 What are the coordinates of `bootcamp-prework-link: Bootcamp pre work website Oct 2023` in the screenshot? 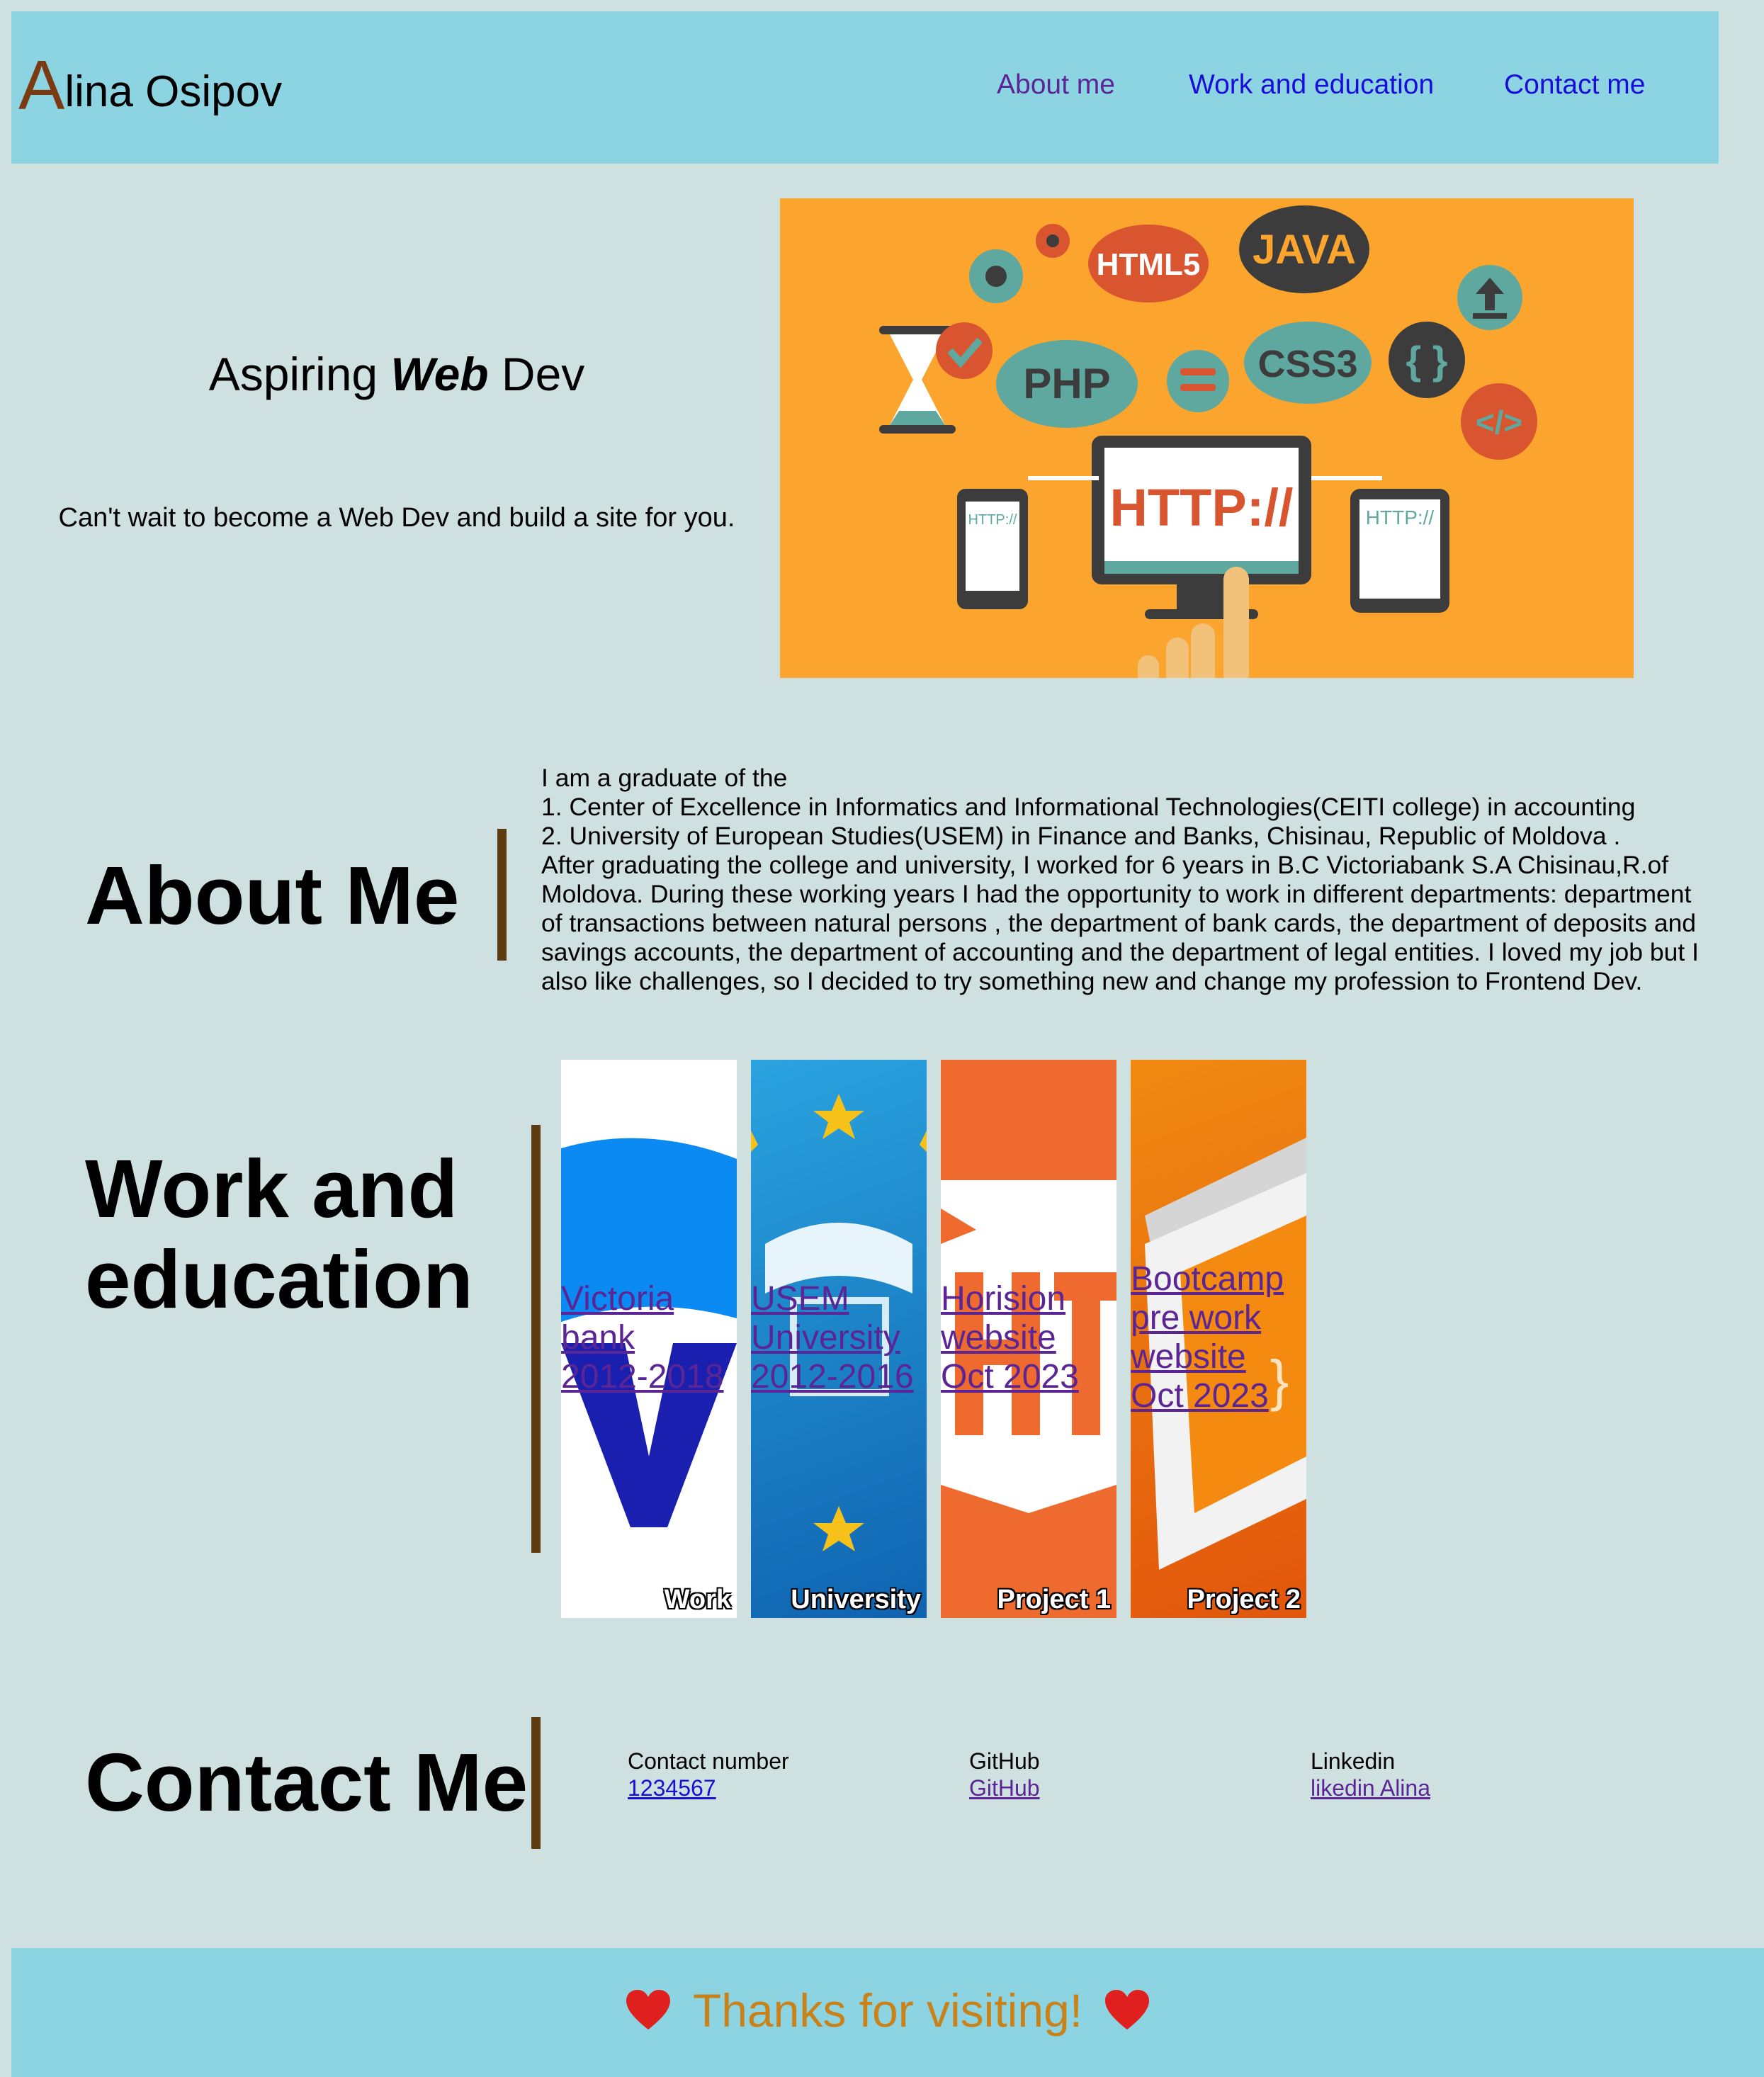 It's located at (1218, 1337).